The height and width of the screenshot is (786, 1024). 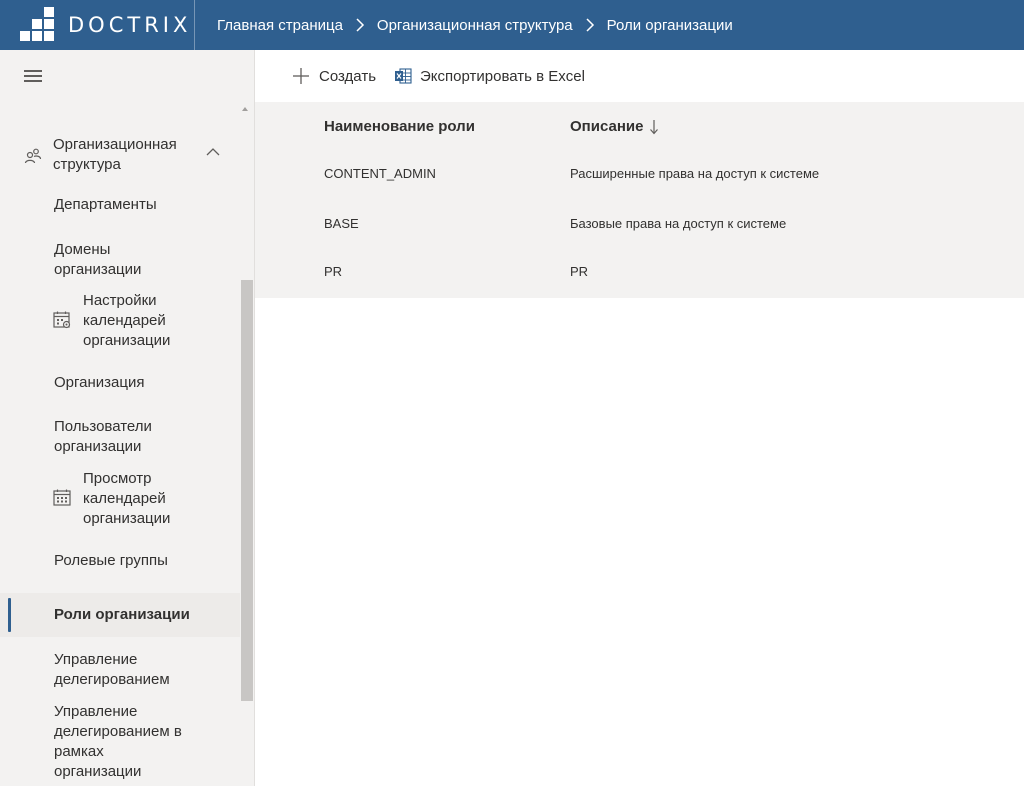 What do you see at coordinates (403, 76) in the screenshot?
I see `excel-icon` at bounding box center [403, 76].